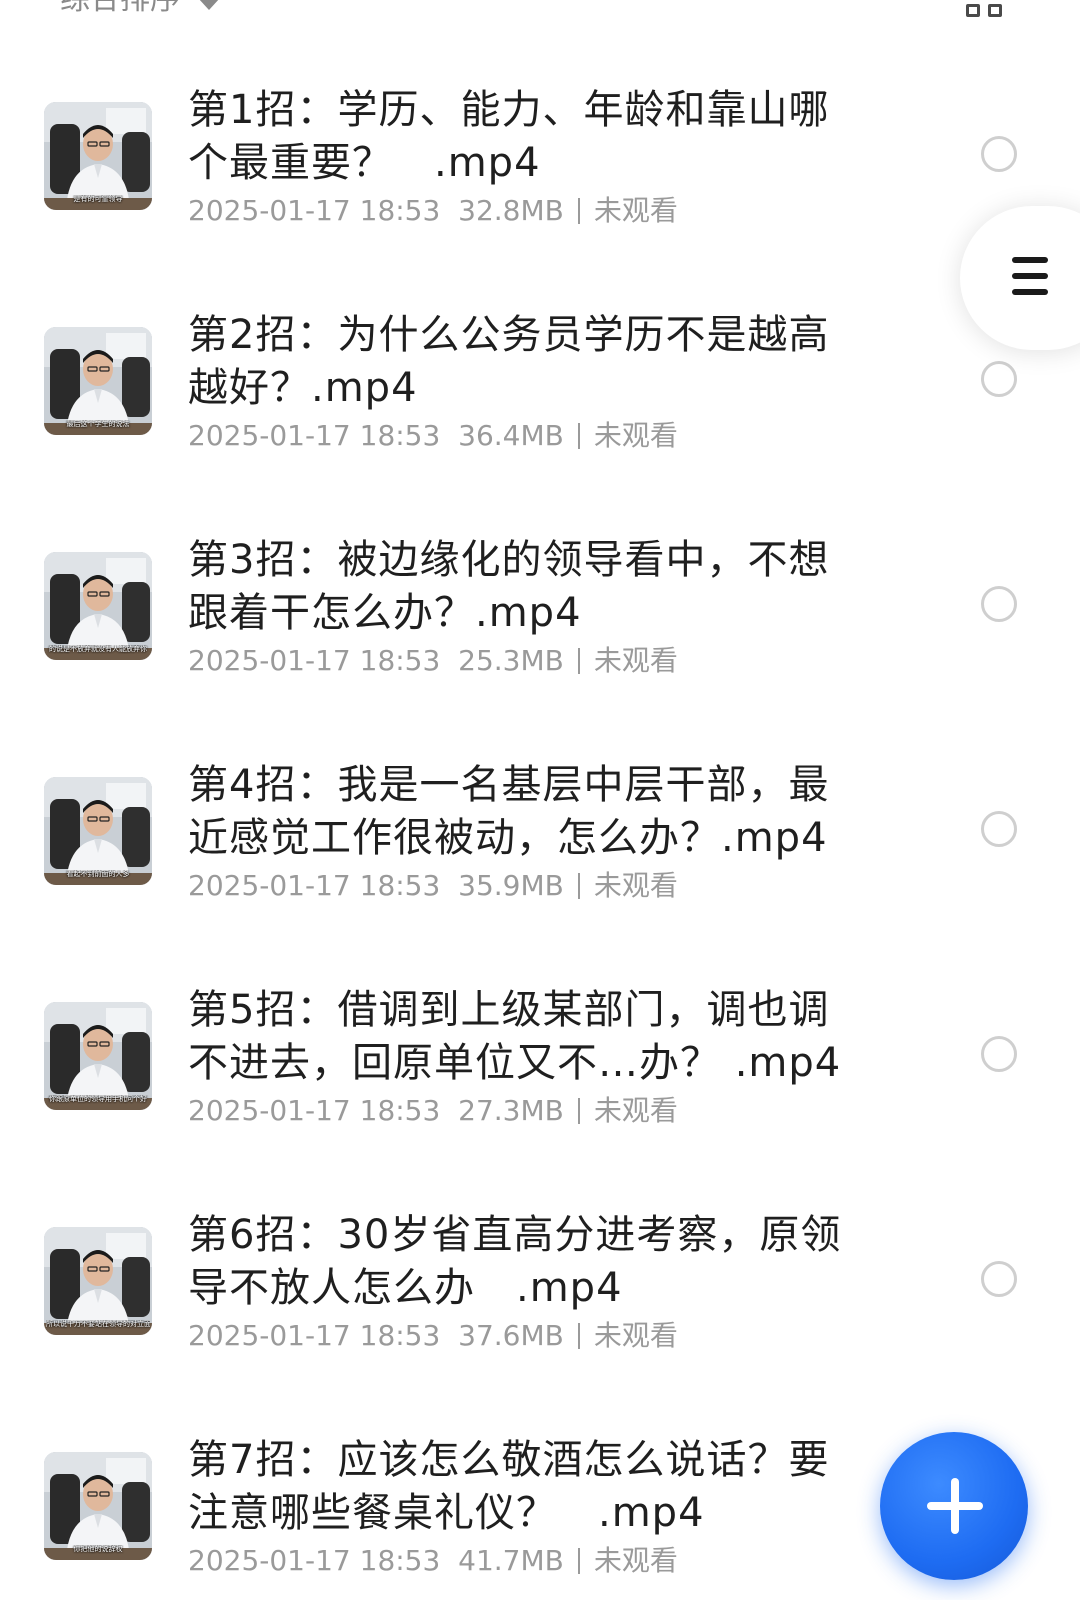 This screenshot has width=1080, height=1600. What do you see at coordinates (540, 11) in the screenshot?
I see `list-toolbar: 综合排序` at bounding box center [540, 11].